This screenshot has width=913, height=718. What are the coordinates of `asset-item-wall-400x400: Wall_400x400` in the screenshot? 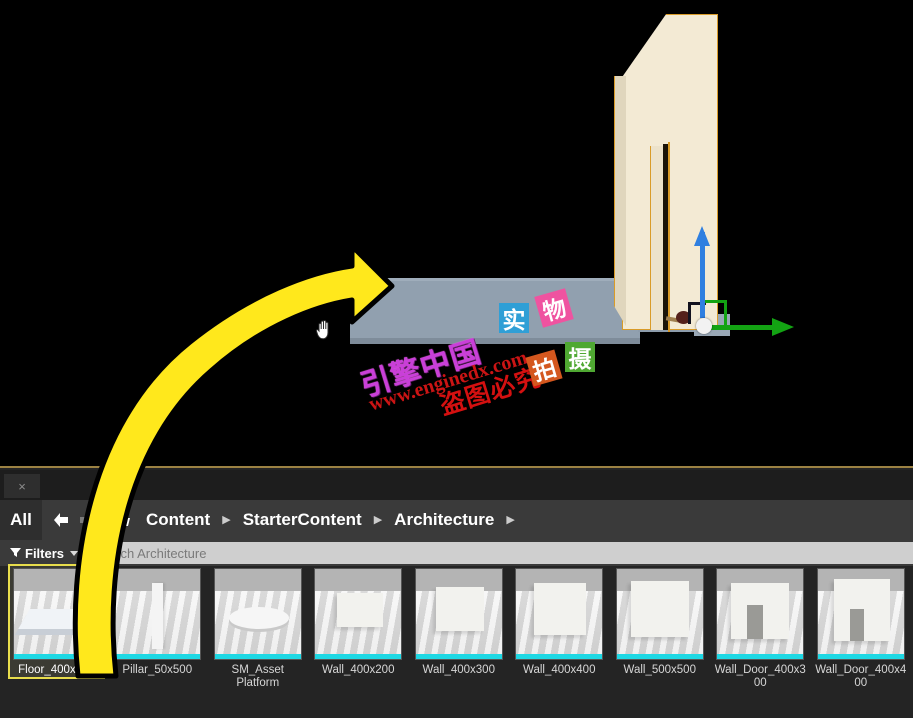 It's located at (559, 621).